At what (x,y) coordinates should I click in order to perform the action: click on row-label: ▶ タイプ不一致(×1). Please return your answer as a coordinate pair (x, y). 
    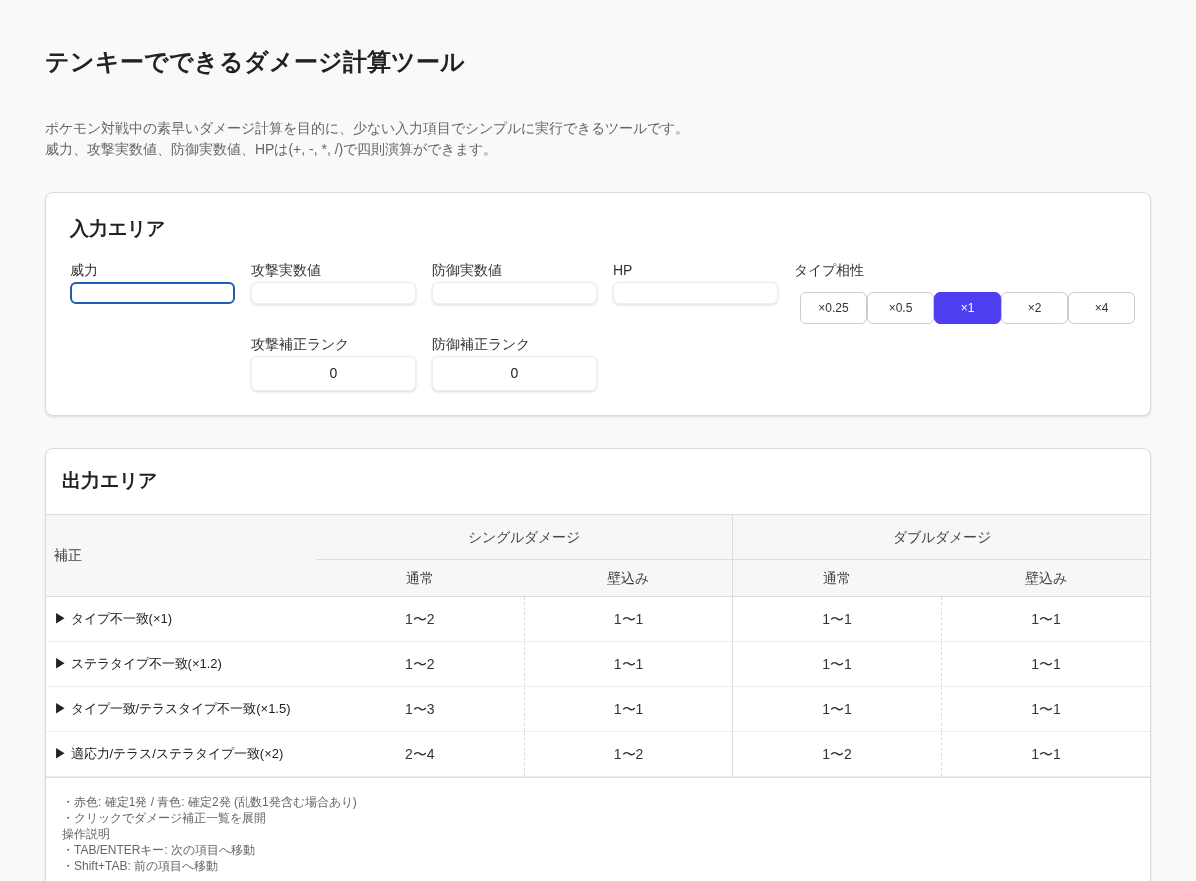
    Looking at the image, I should click on (181, 619).